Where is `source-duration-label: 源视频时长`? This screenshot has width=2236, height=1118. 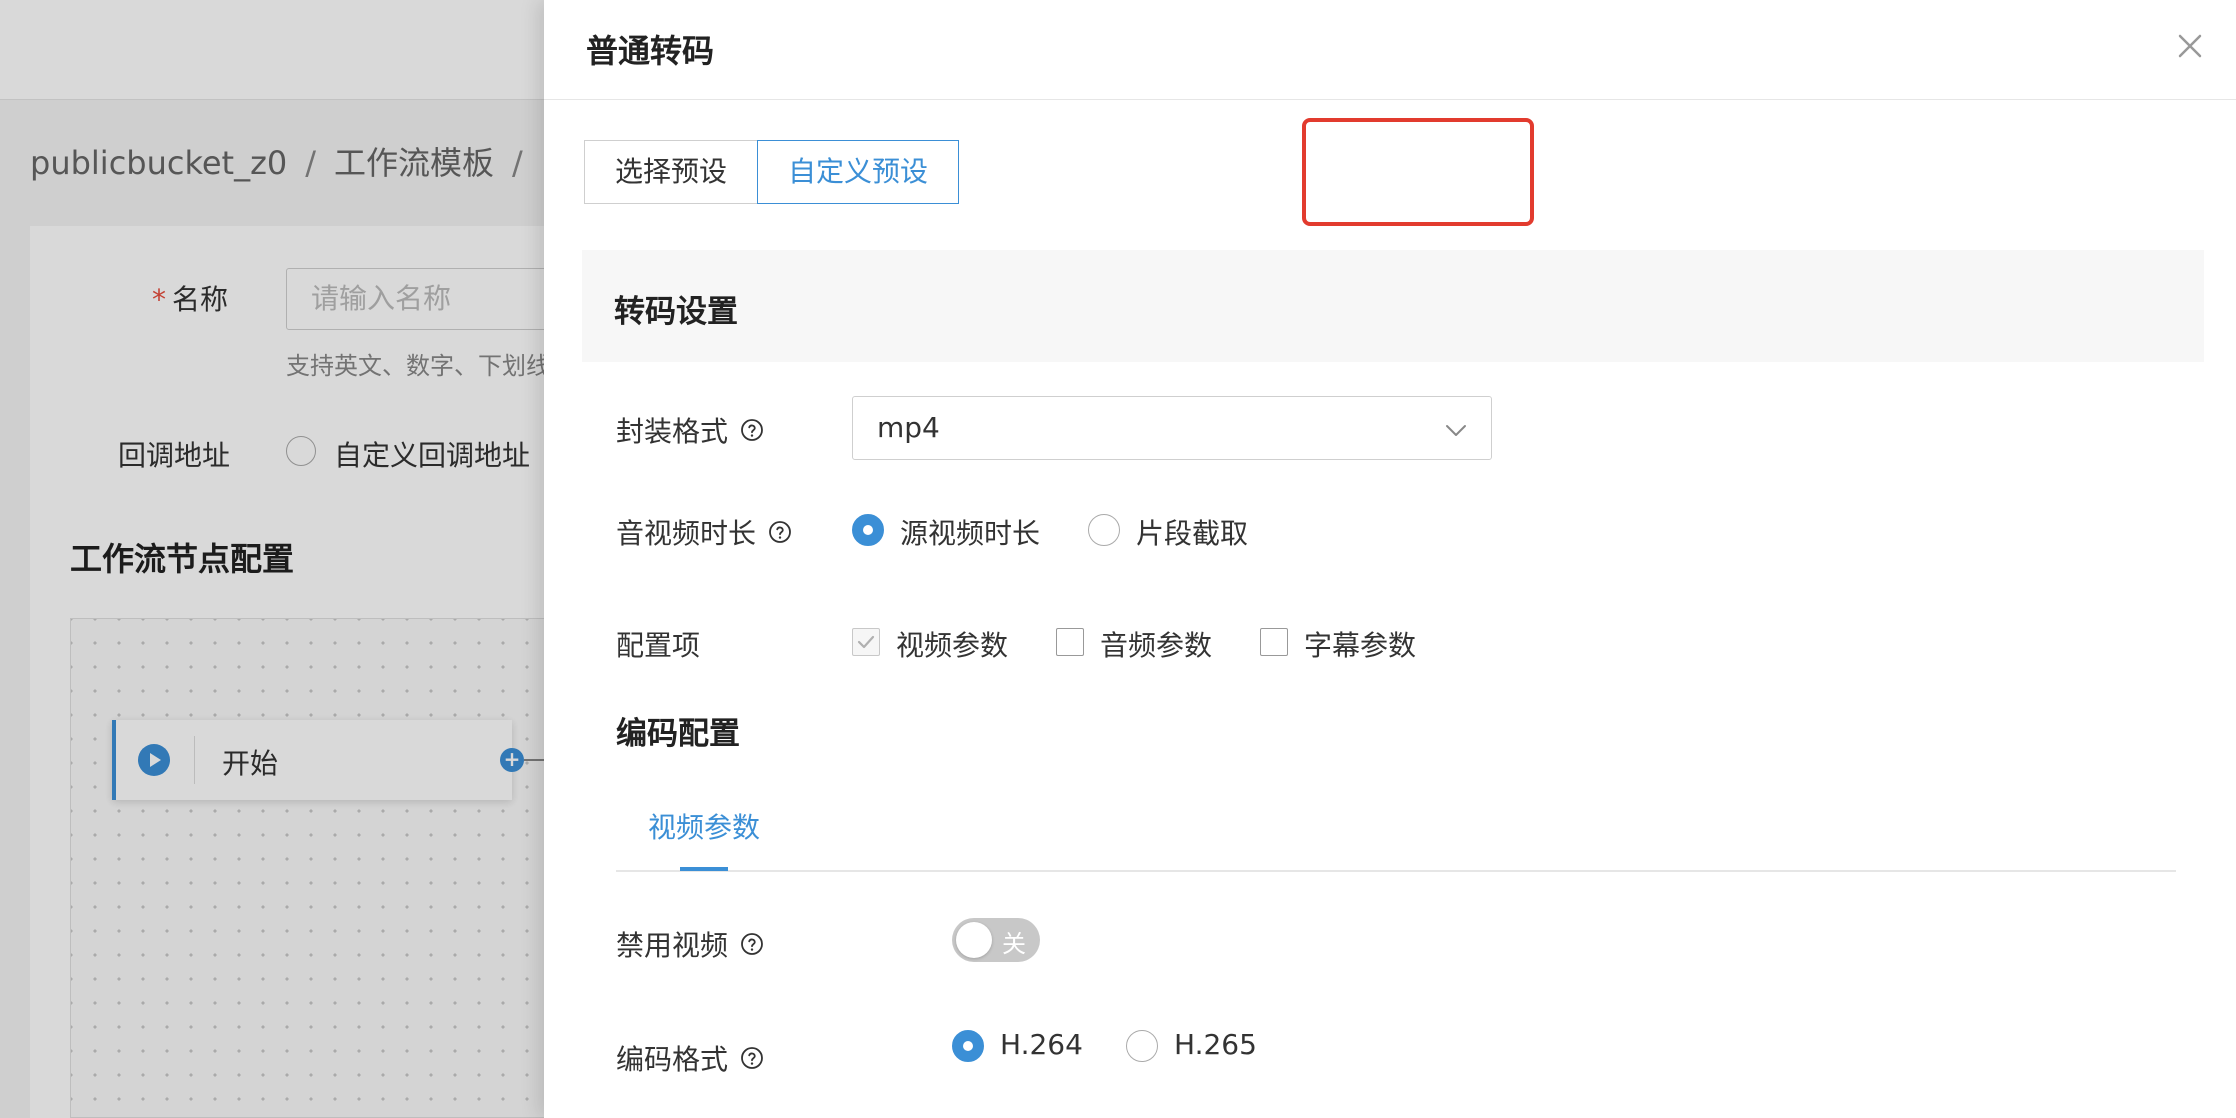 source-duration-label: 源视频时长 is located at coordinates (970, 533).